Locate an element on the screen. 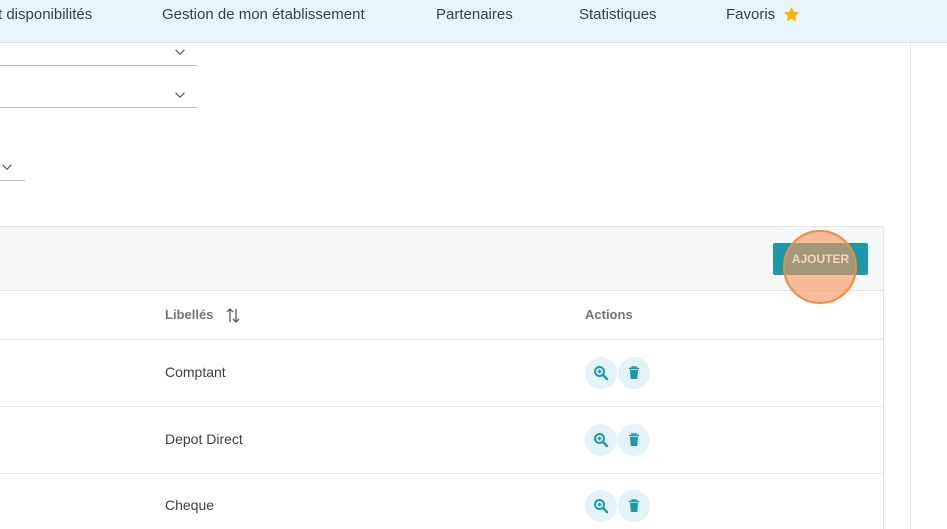 The width and height of the screenshot is (947, 529). nav-item-partenaires: Partenaires is located at coordinates (474, 15).